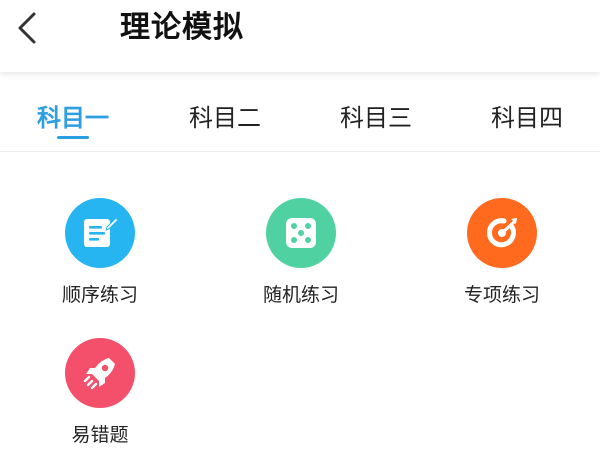 Image resolution: width=600 pixels, height=458 pixels. I want to click on rocket-icon, so click(99, 374).